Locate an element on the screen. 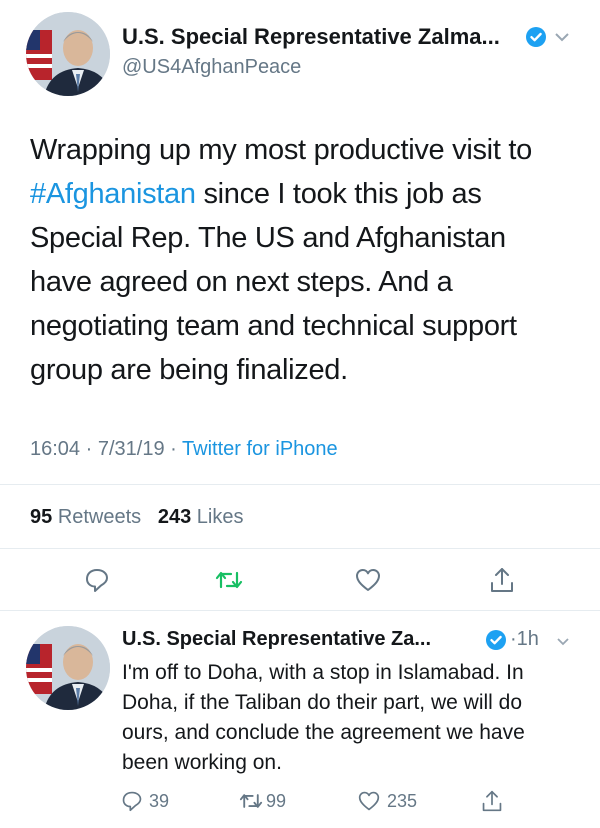  reply-count: 39 is located at coordinates (159, 800).